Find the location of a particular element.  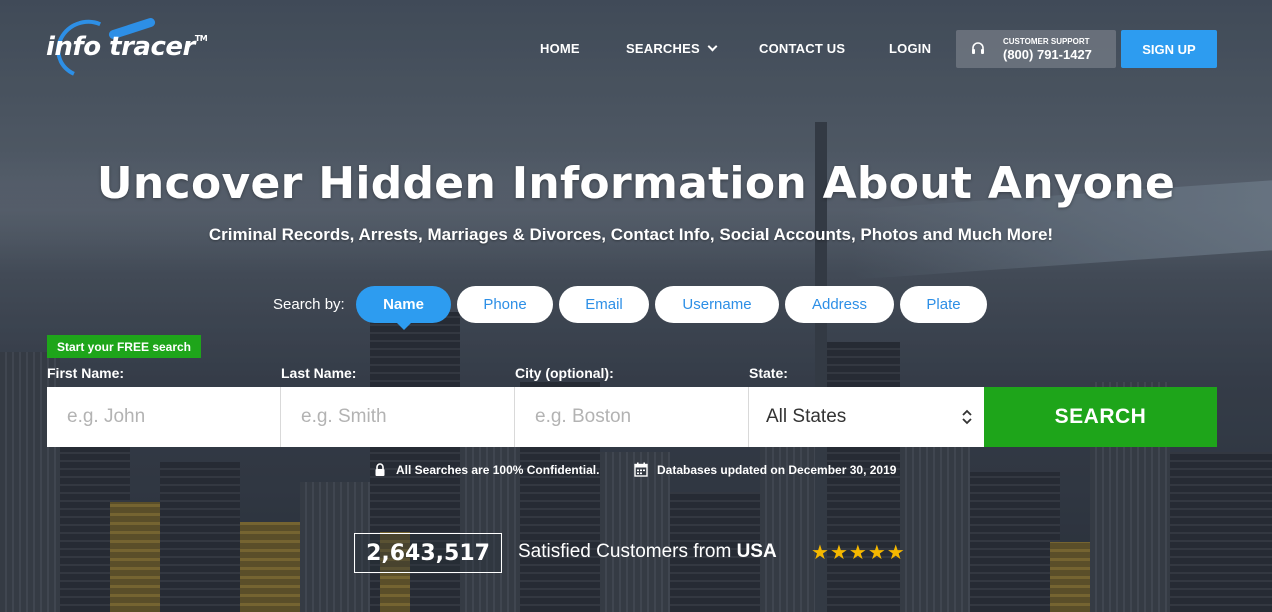

search-form: All States SEARCH is located at coordinates (632, 417).